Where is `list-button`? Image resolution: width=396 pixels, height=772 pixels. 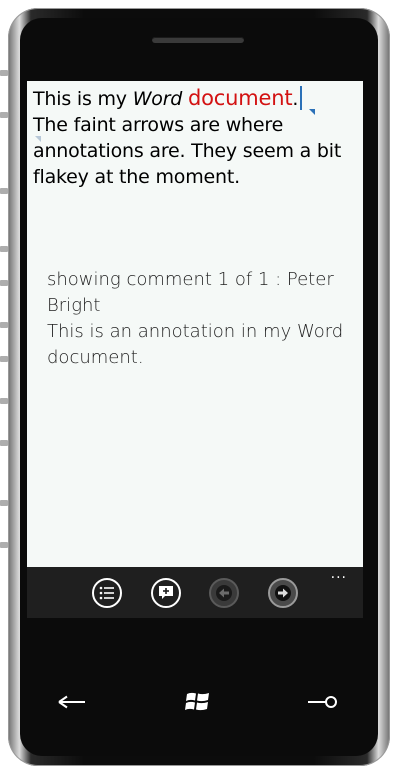 list-button is located at coordinates (107, 593).